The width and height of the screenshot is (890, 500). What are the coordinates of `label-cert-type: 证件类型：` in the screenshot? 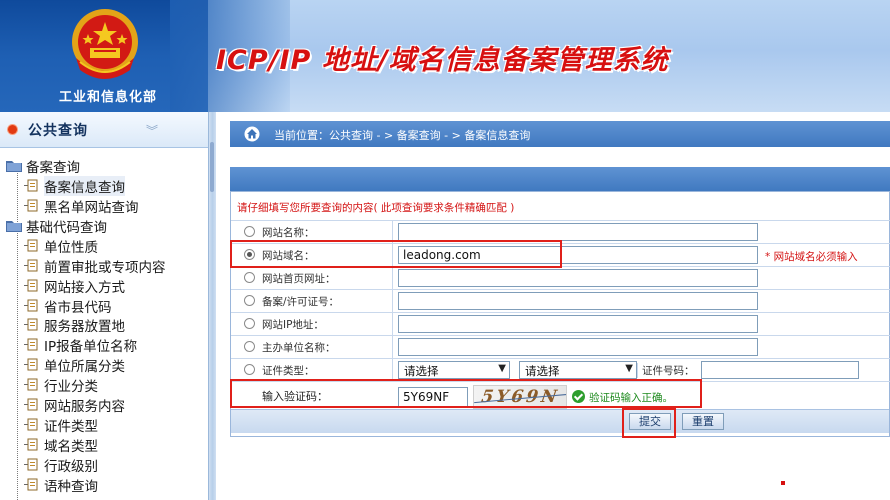 It's located at (288, 371).